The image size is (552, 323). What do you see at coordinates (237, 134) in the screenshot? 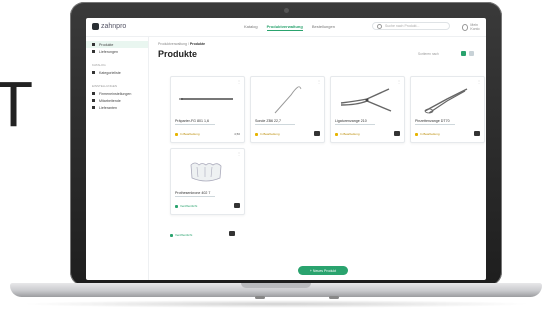
I see `product-price: 4,50` at bounding box center [237, 134].